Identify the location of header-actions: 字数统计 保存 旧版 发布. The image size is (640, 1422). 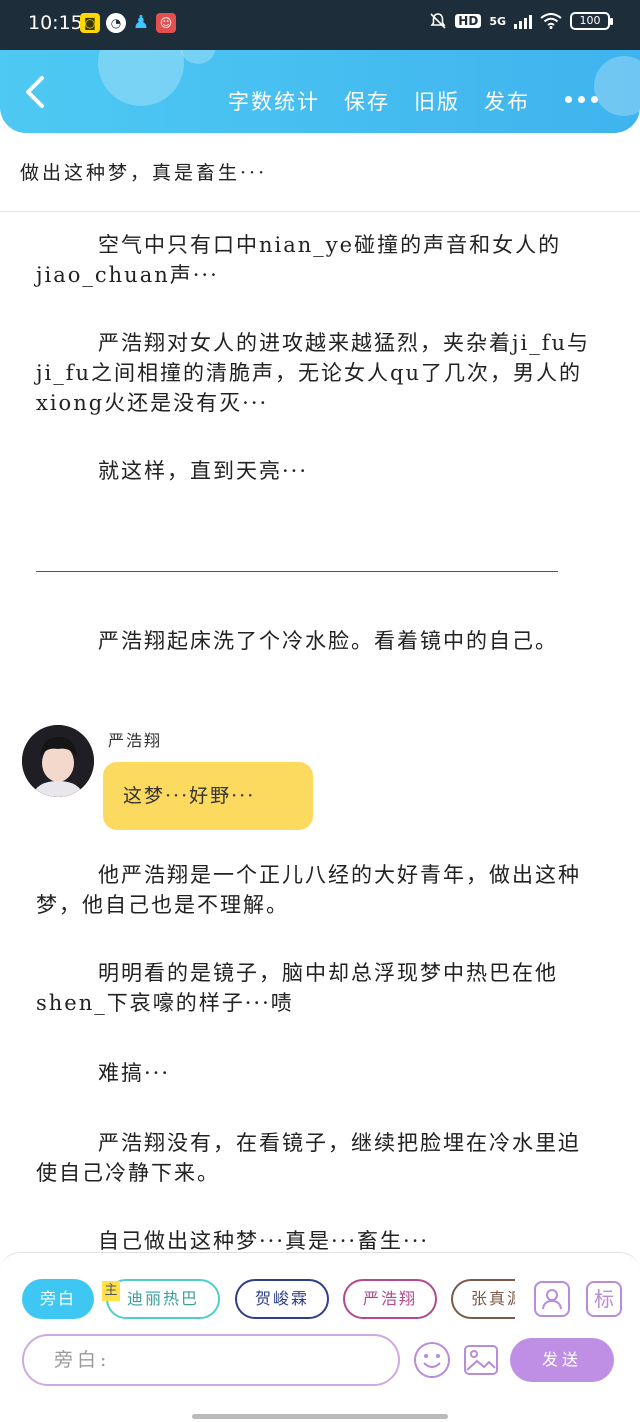
(379, 101).